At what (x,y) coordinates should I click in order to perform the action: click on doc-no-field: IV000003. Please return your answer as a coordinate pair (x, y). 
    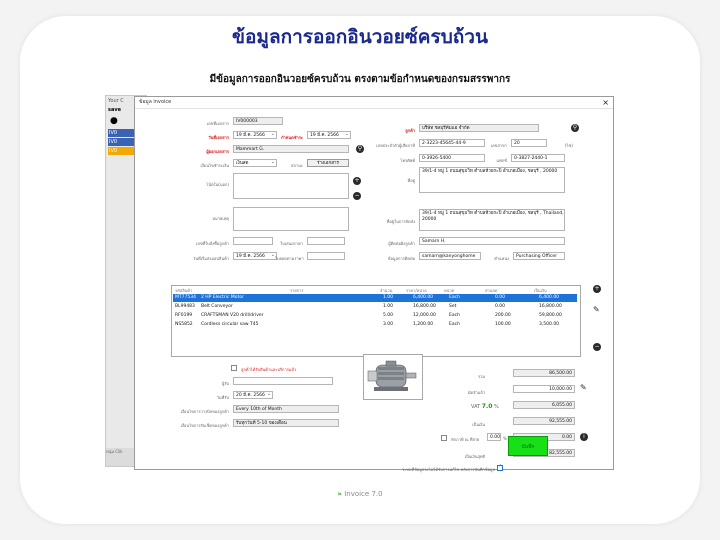
    Looking at the image, I should click on (258, 121).